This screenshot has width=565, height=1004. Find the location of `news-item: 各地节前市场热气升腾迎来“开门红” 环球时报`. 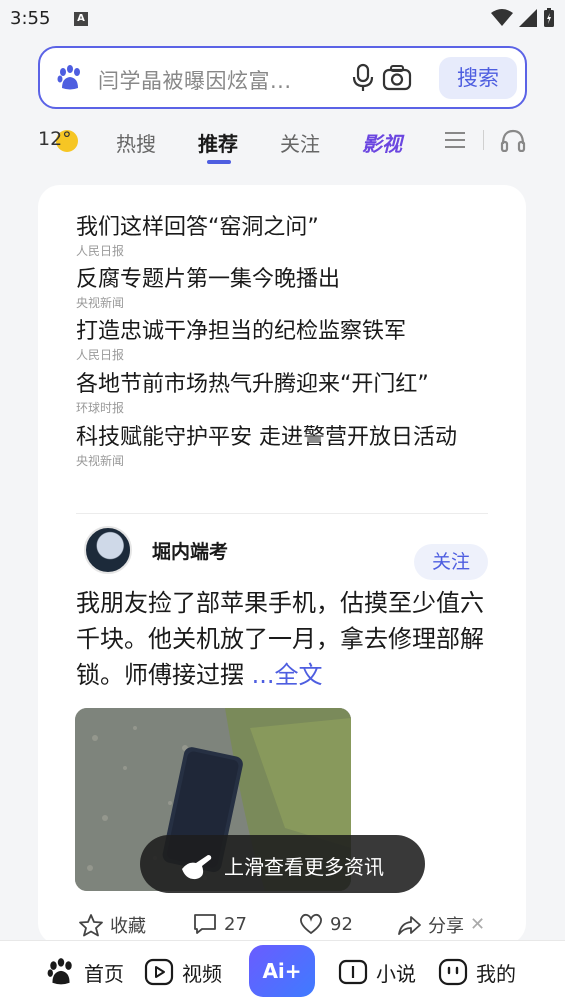

news-item: 各地节前市场热气升腾迎来“开门红” 环球时报 is located at coordinates (286, 391).